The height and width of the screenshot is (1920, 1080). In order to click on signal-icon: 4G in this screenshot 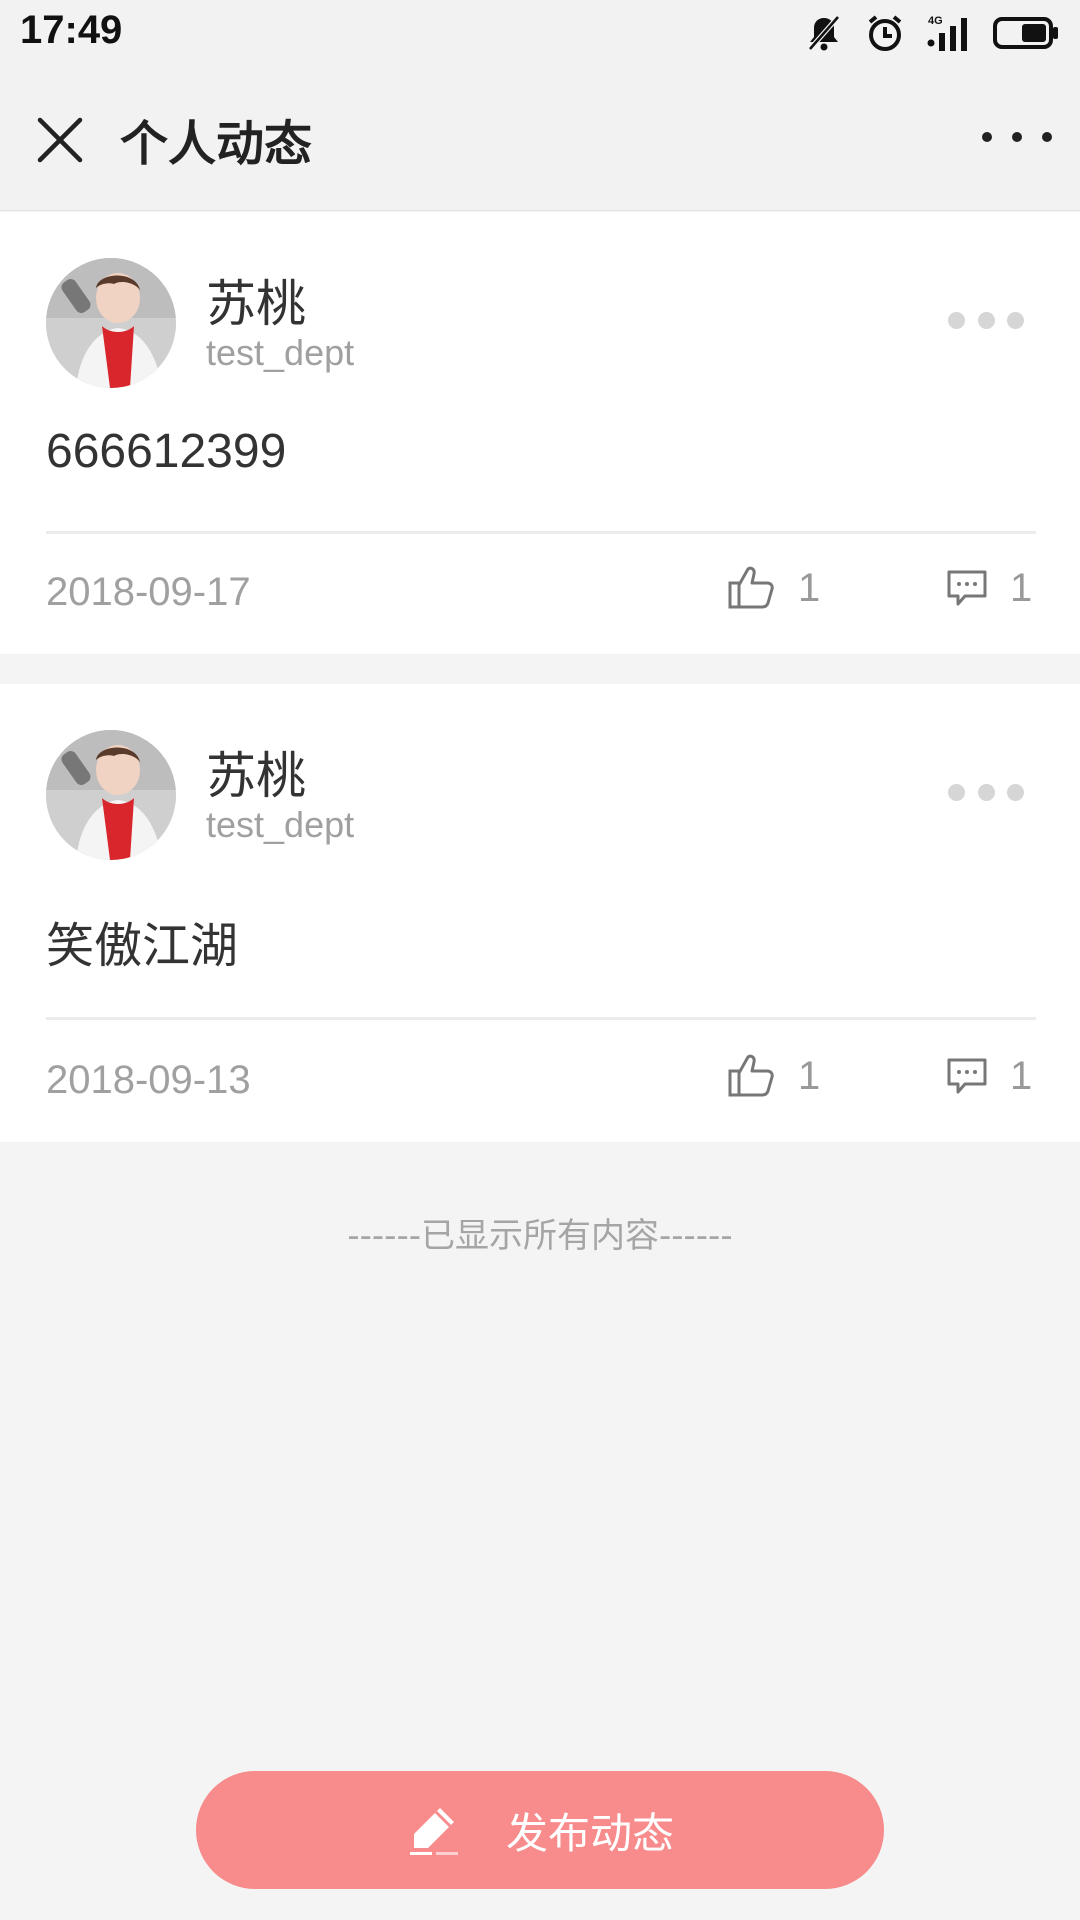, I will do `click(949, 33)`.